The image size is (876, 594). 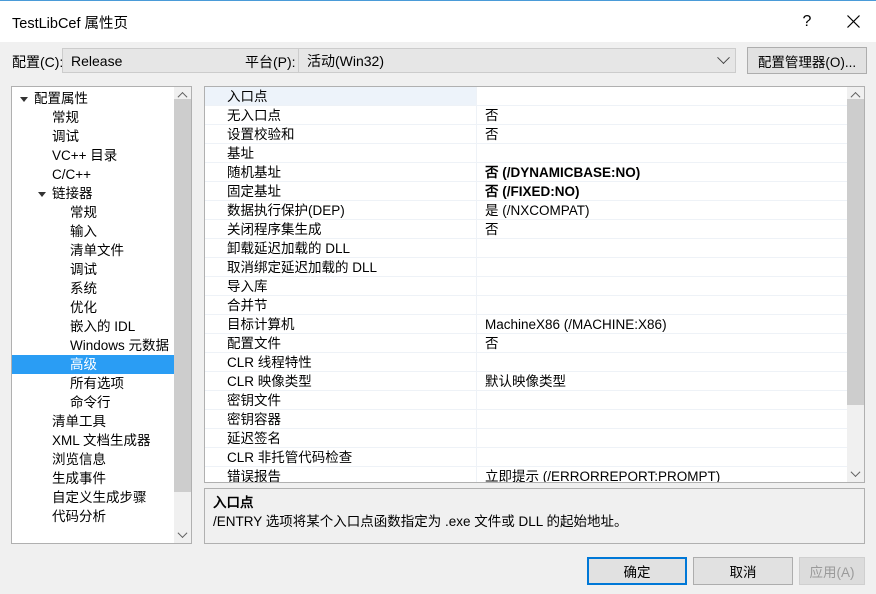 I want to click on platform-dropdown: 活动(Win32), so click(x=517, y=60).